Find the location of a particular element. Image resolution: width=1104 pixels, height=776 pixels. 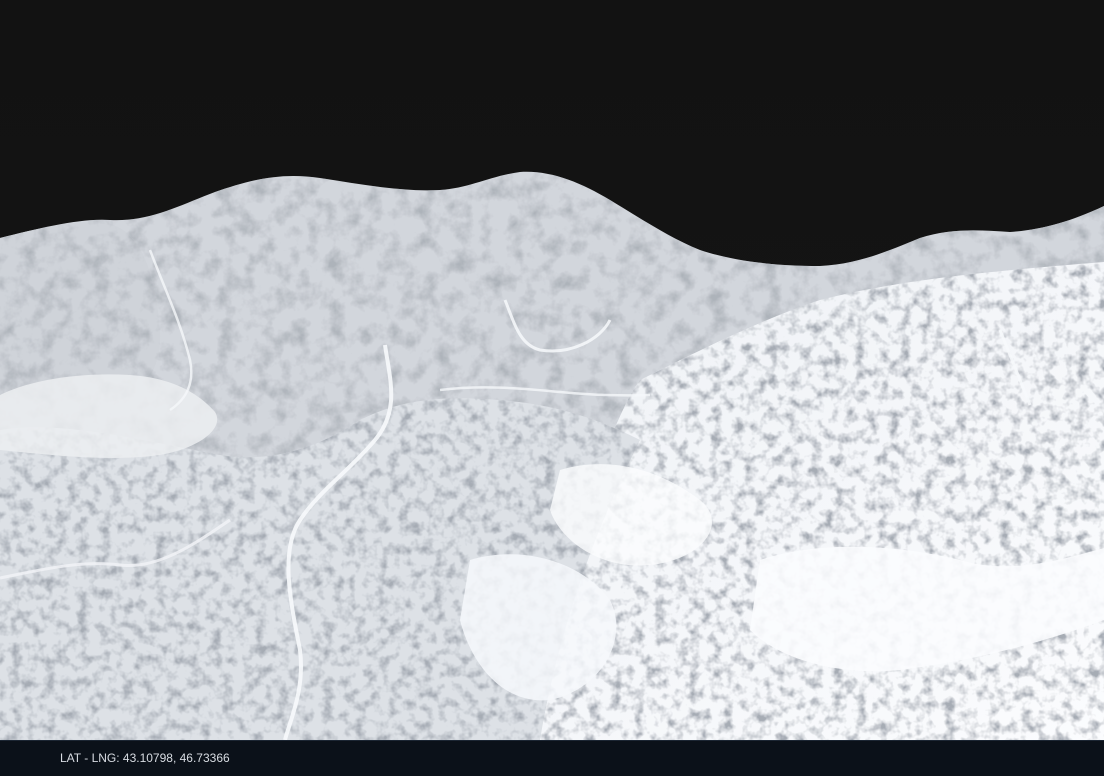

coordinates-readout: LAT - LNG: 43.10798, 46.73366 is located at coordinates (145, 758).